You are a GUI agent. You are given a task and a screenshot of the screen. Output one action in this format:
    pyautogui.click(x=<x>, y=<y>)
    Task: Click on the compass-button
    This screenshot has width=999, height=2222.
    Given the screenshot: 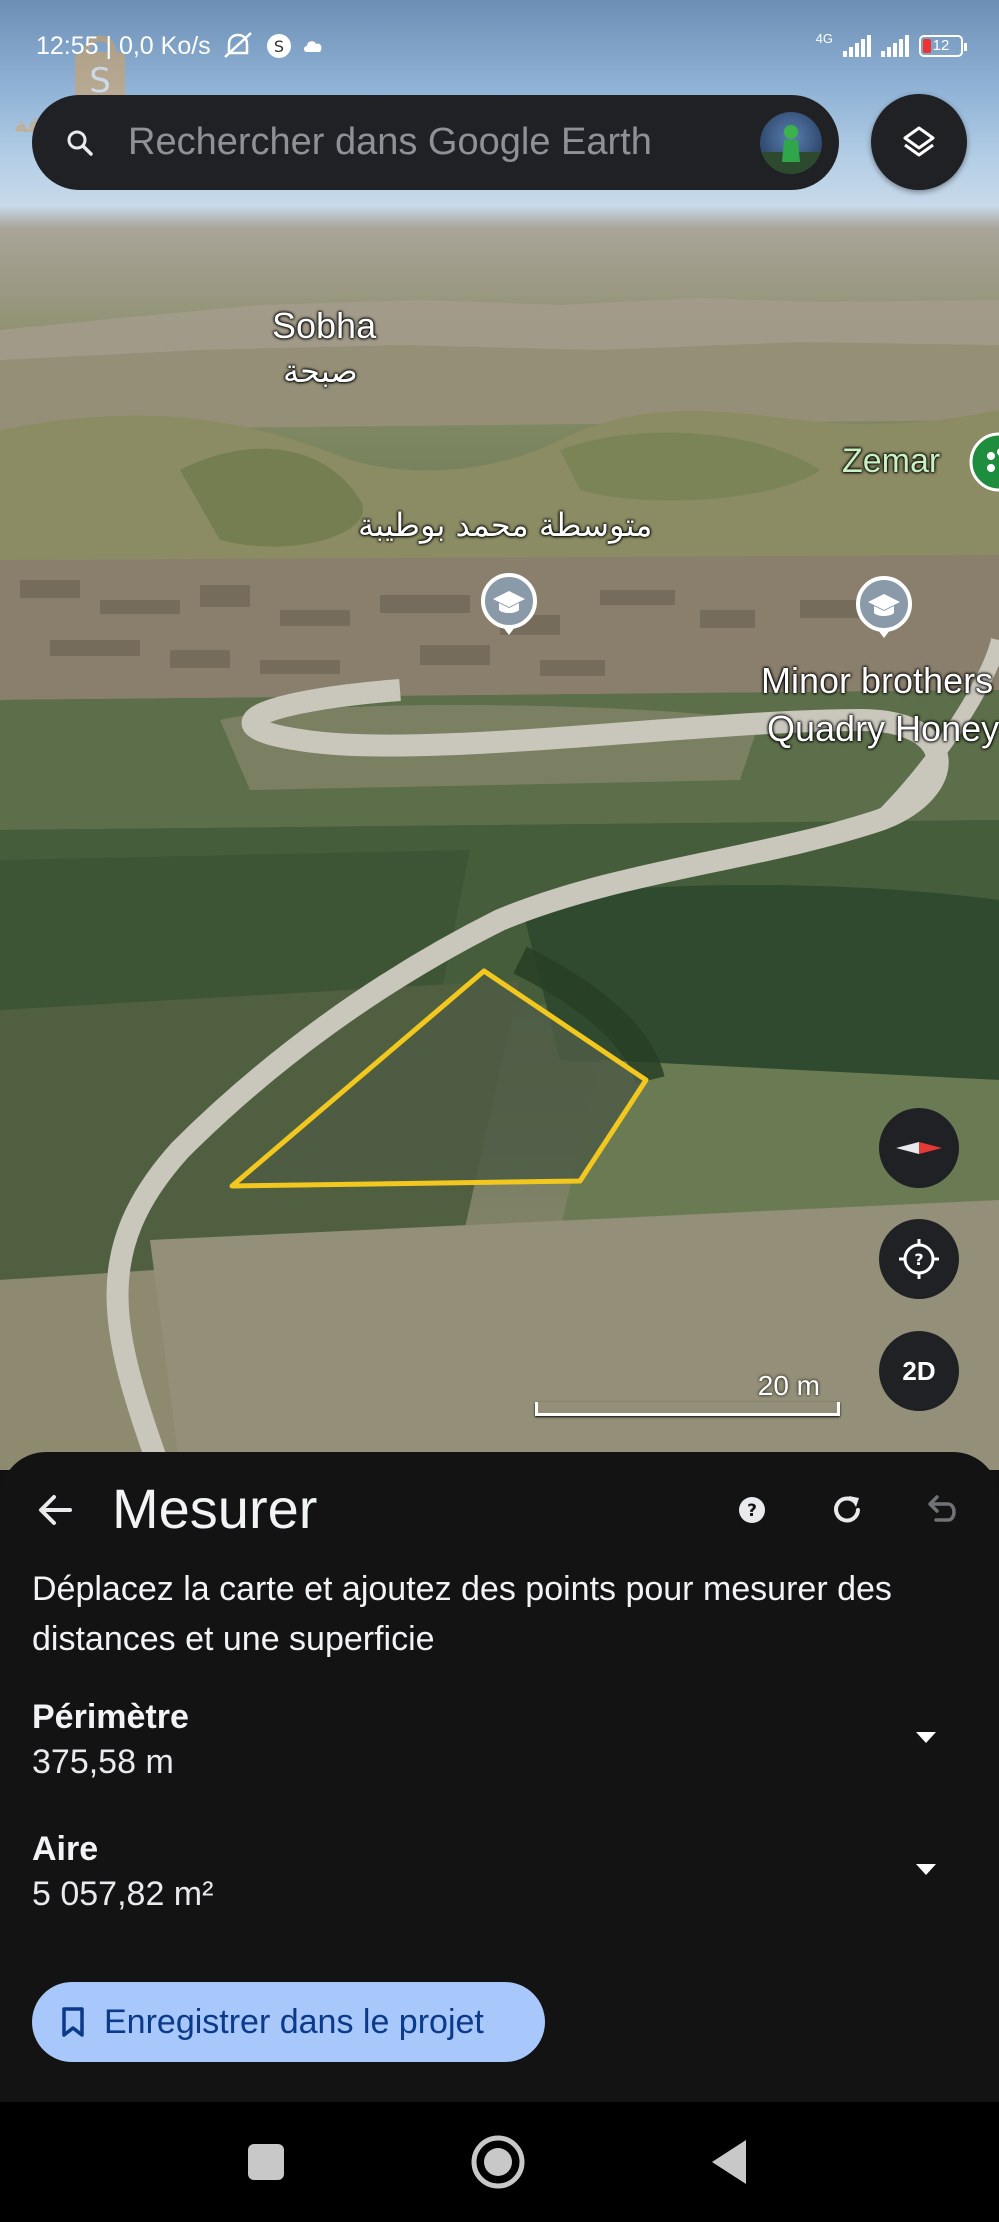 What is the action you would take?
    pyautogui.click(x=919, y=1148)
    